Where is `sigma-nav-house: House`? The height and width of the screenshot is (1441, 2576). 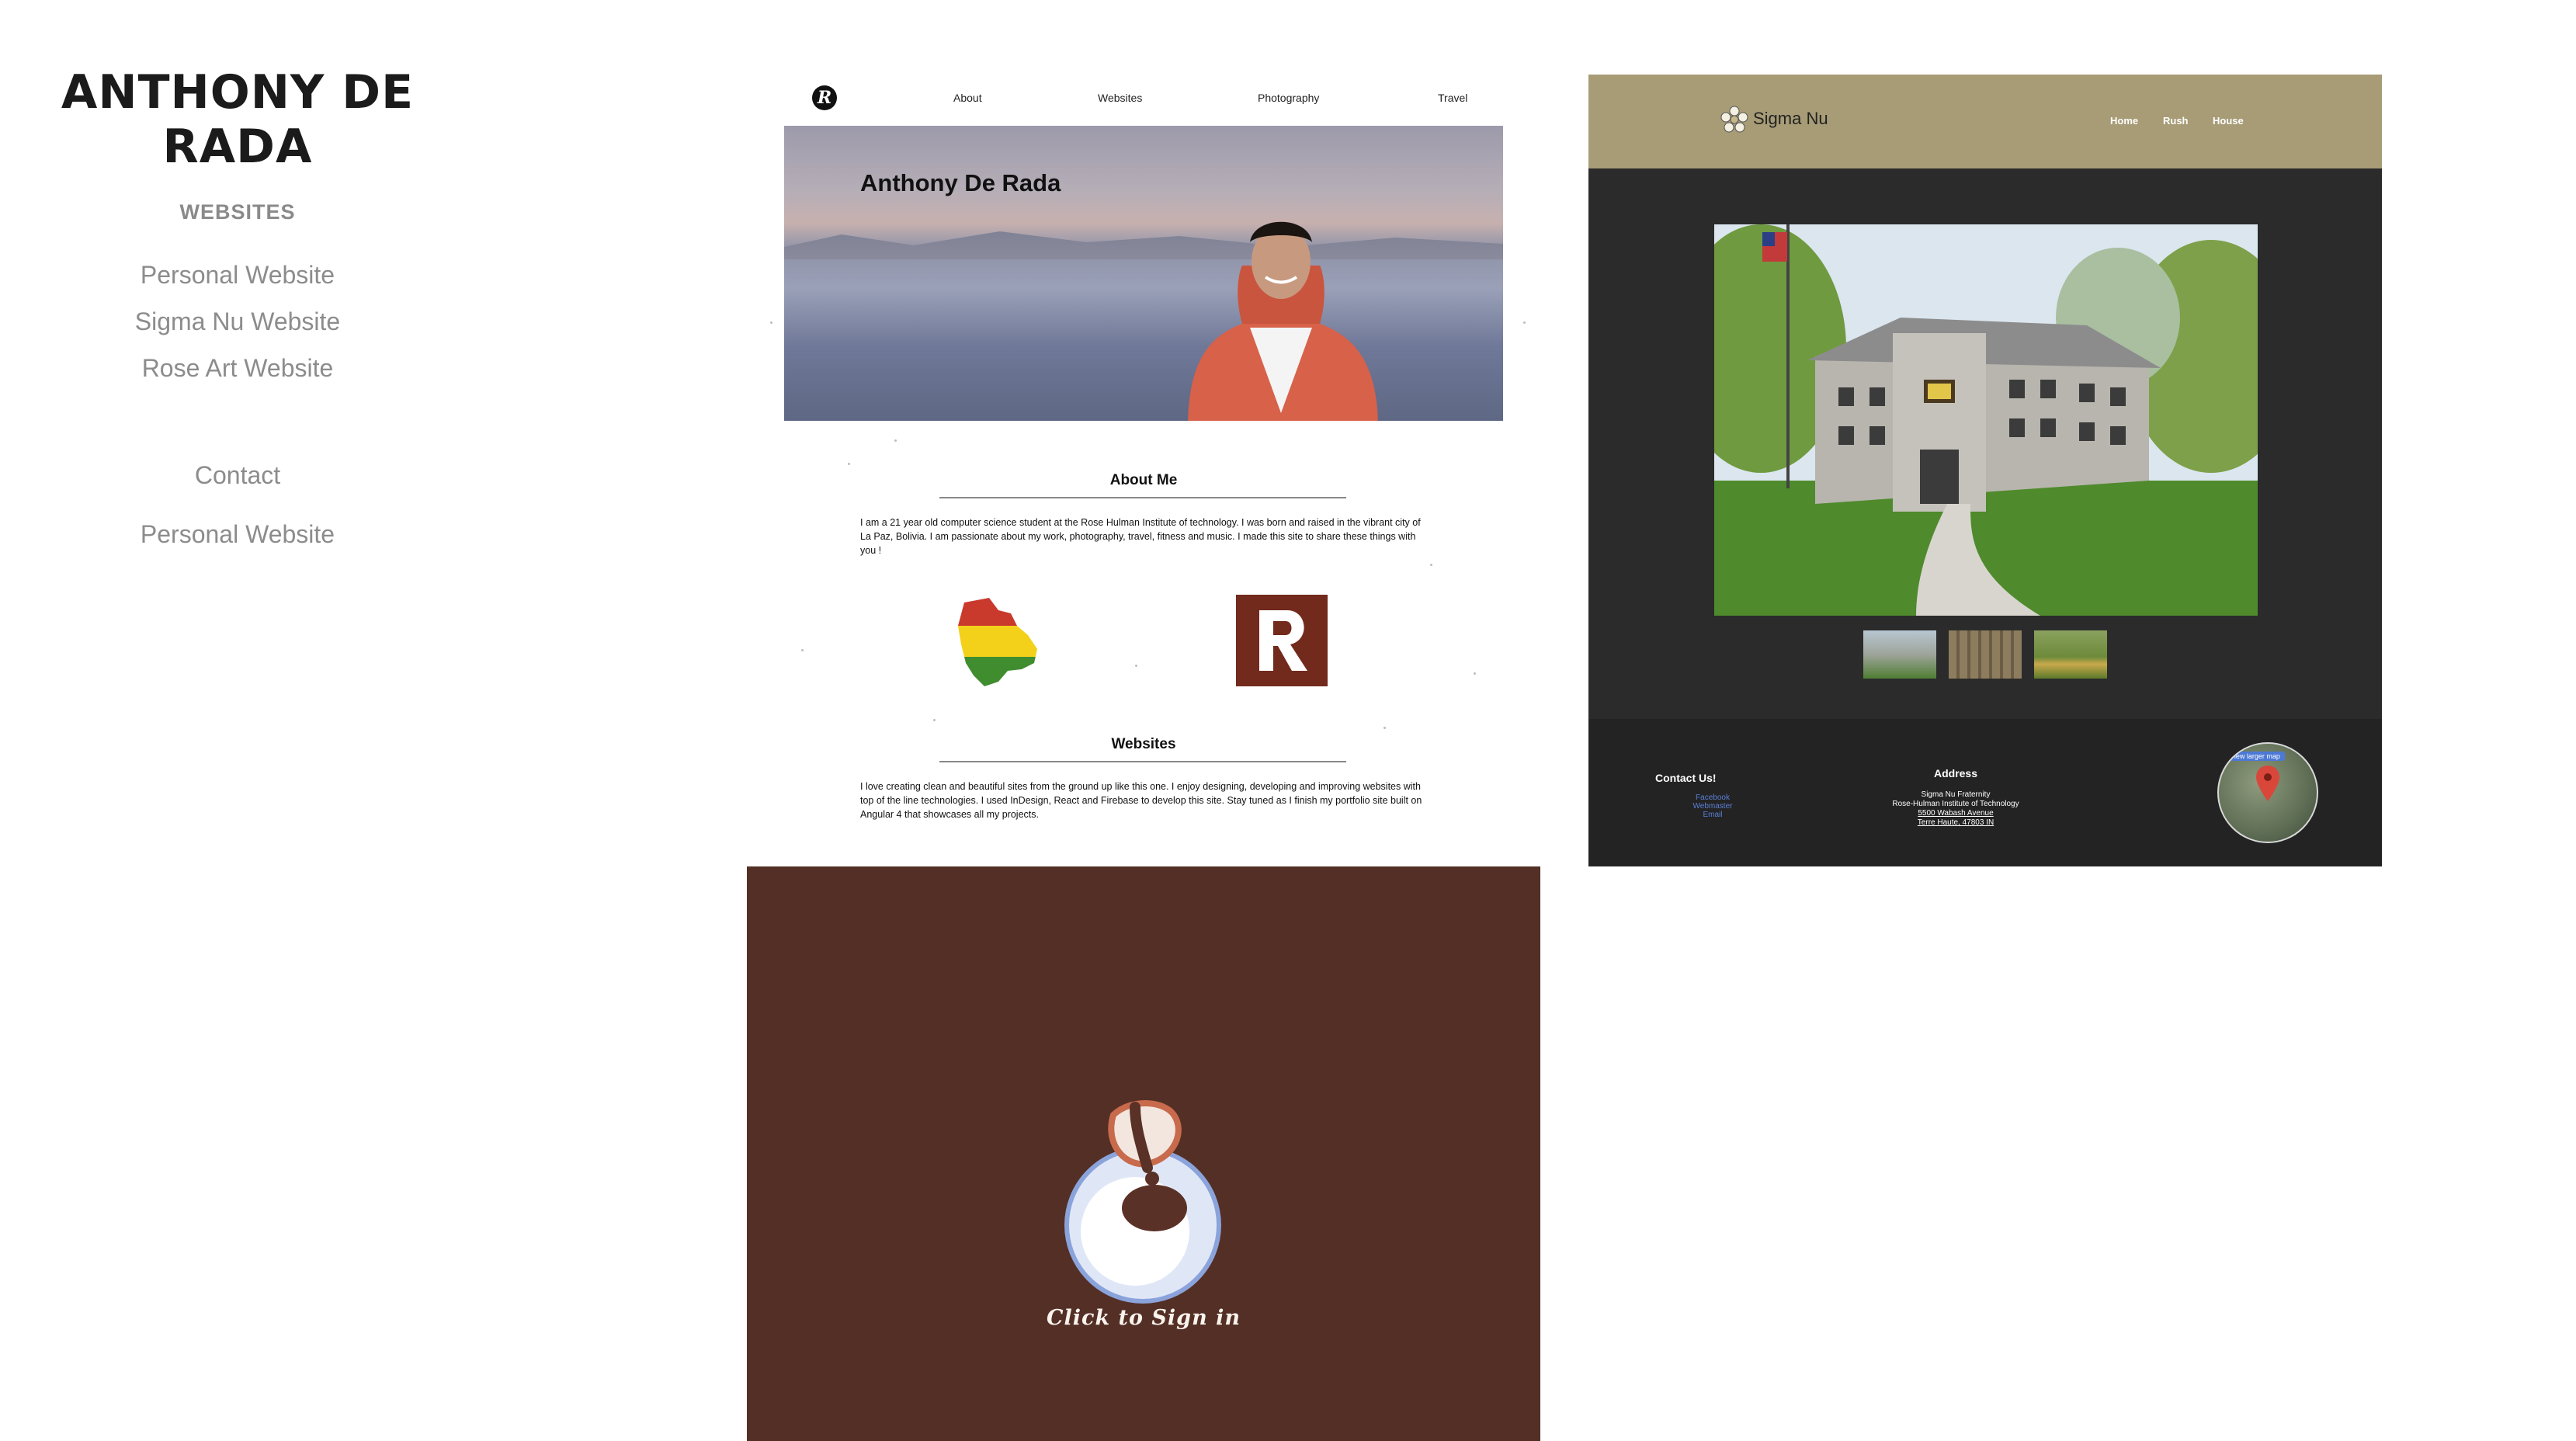 sigma-nav-house: House is located at coordinates (2228, 121).